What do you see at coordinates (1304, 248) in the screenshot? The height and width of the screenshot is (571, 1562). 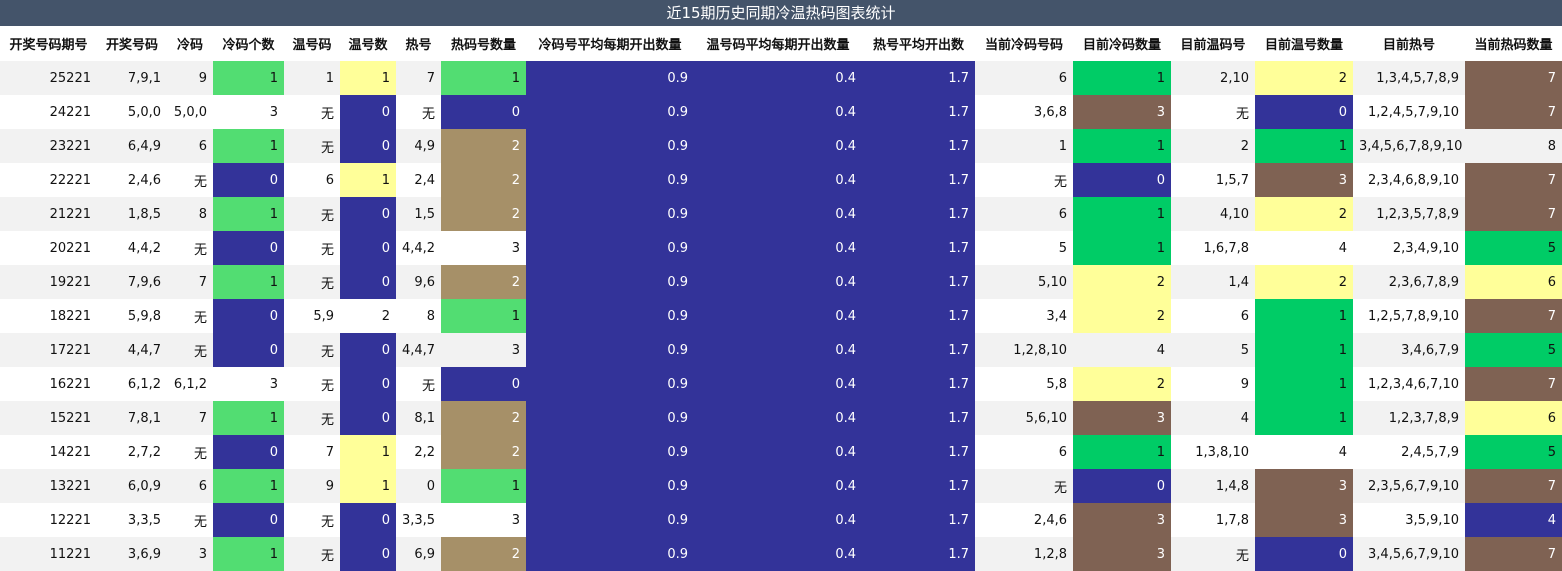 I see `cell-current-warm-count: 4` at bounding box center [1304, 248].